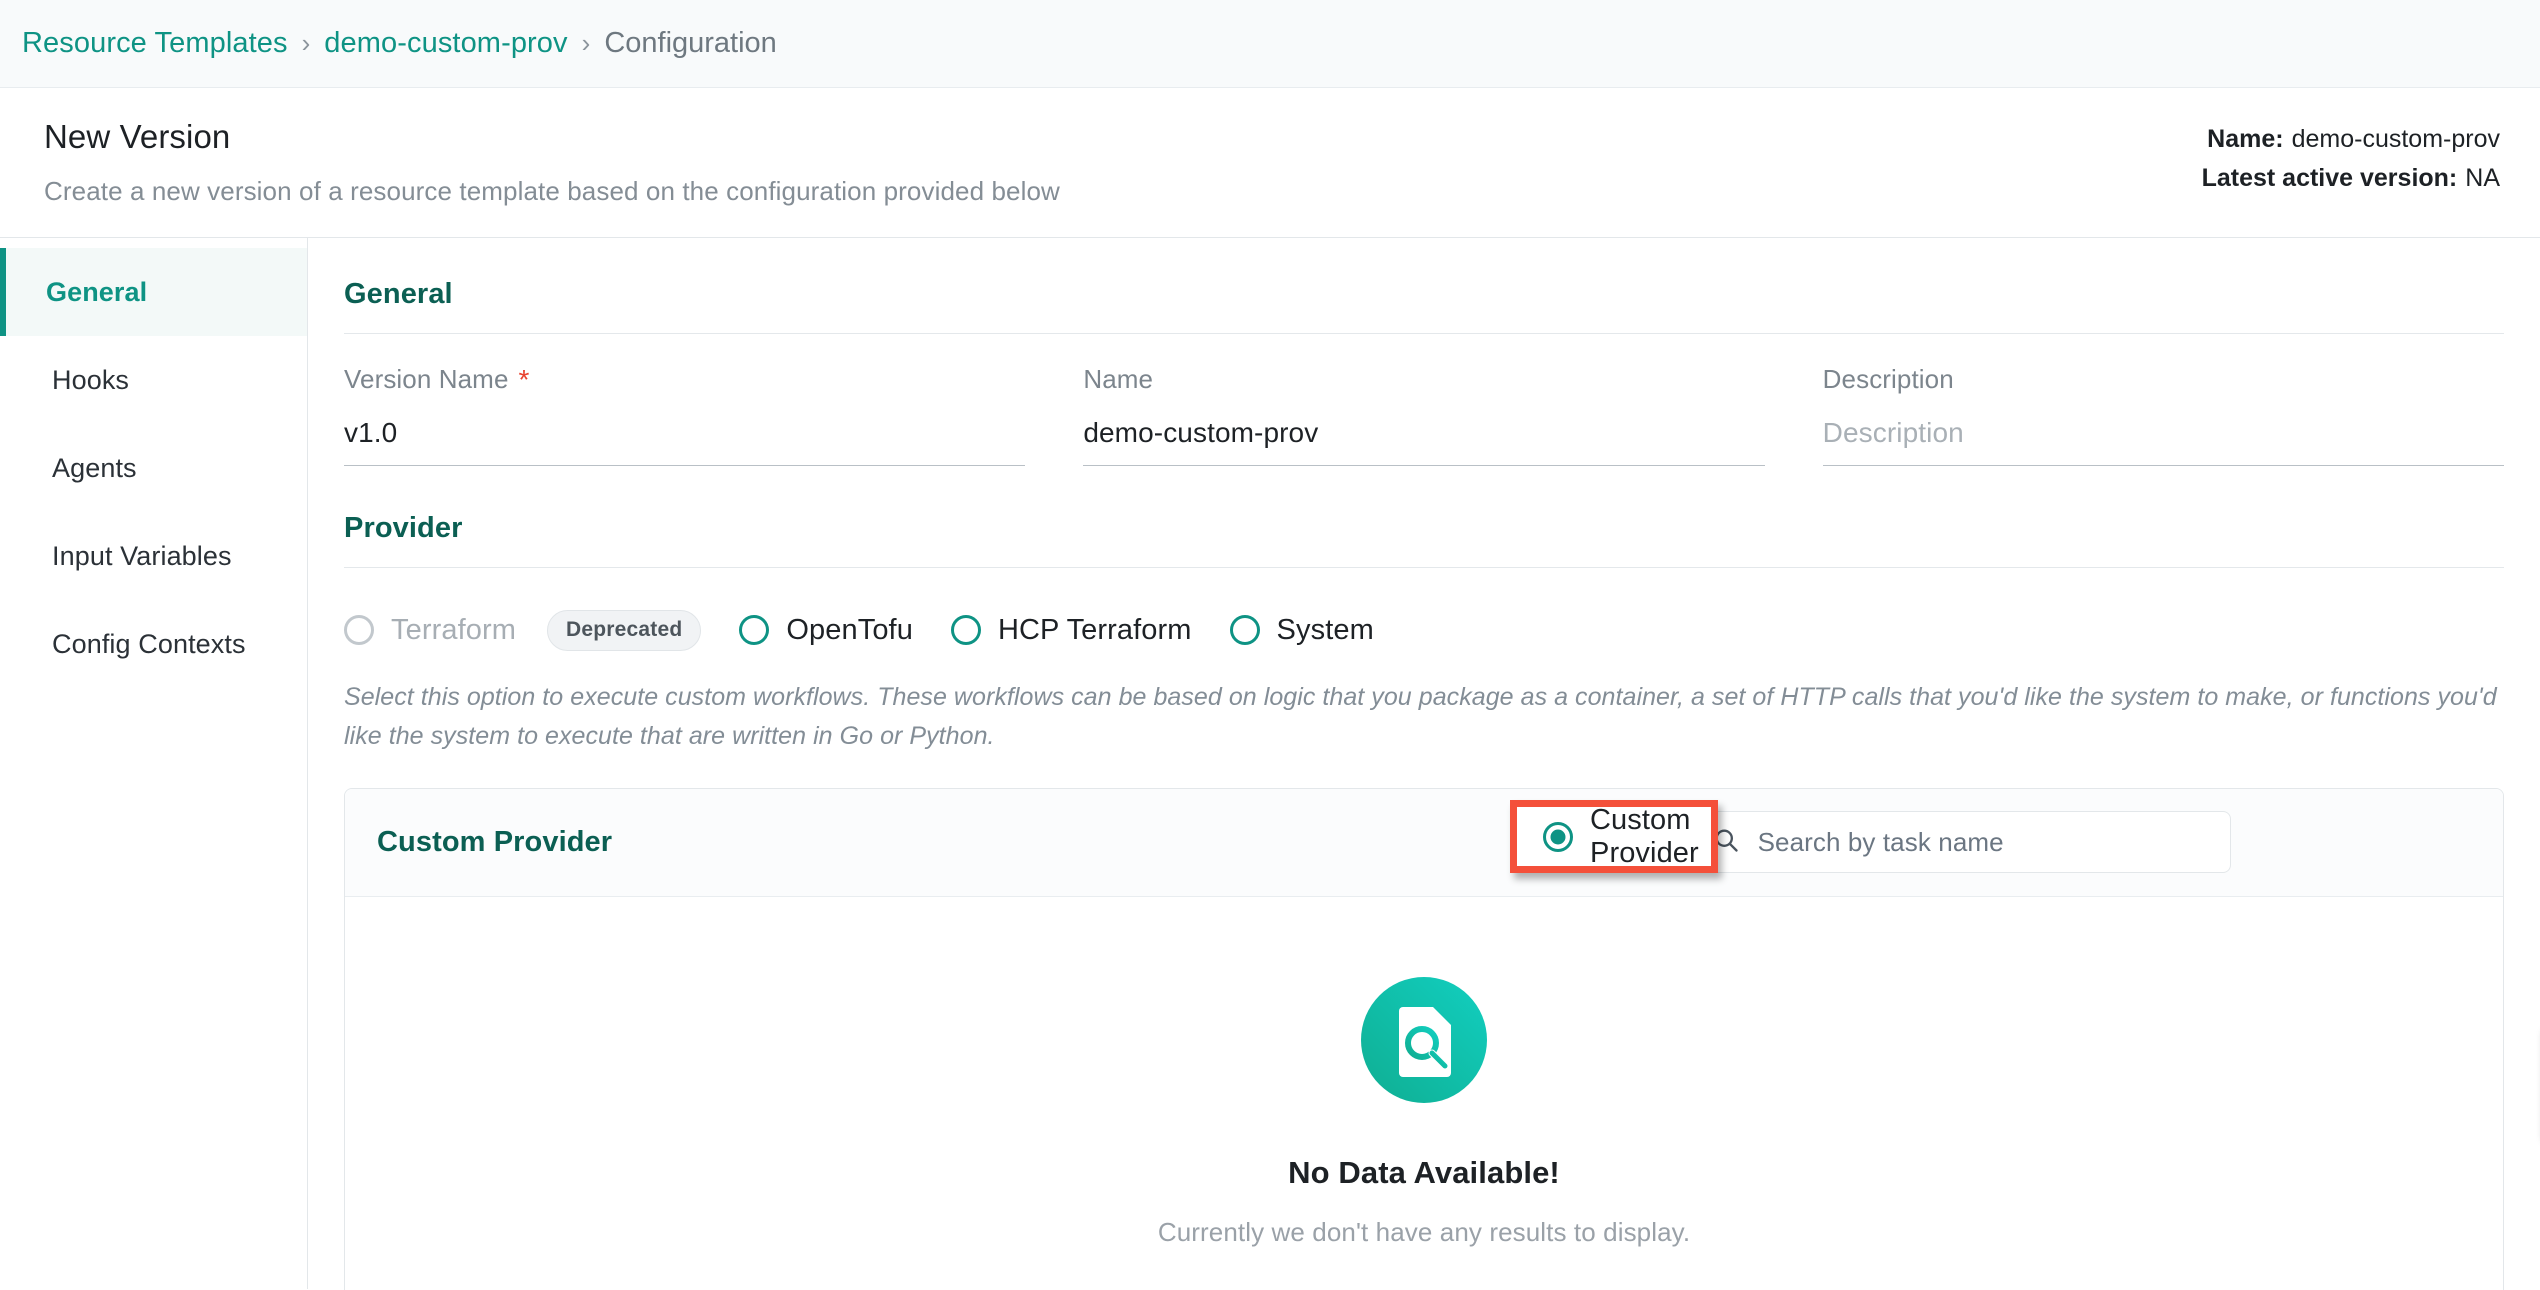  I want to click on meta-version-row: Latest active version: NA, so click(2351, 178).